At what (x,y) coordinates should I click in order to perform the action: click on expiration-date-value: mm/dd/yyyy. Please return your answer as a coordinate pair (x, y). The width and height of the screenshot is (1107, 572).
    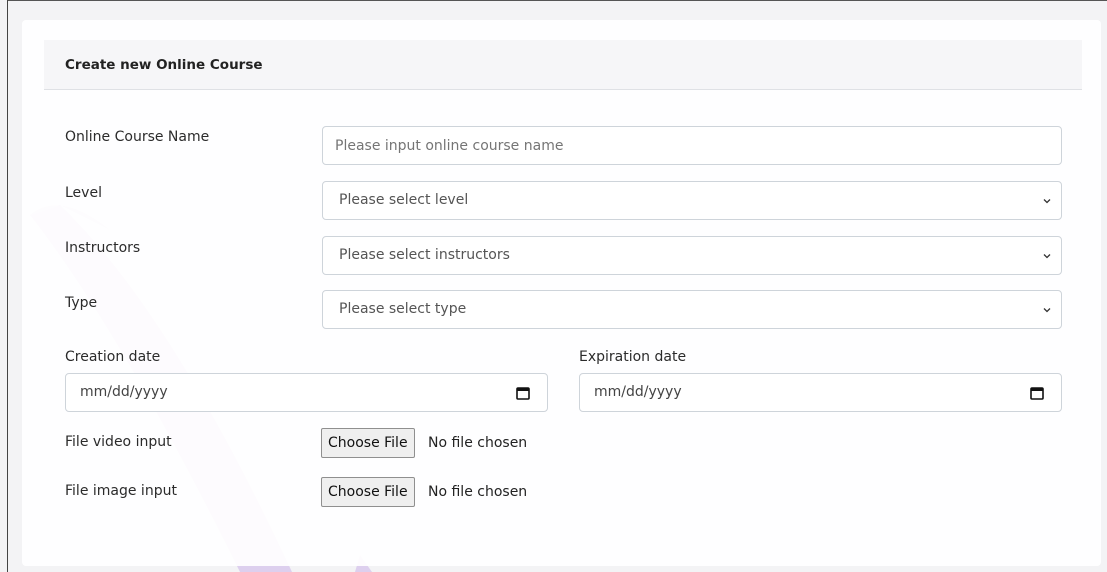
    Looking at the image, I should click on (638, 392).